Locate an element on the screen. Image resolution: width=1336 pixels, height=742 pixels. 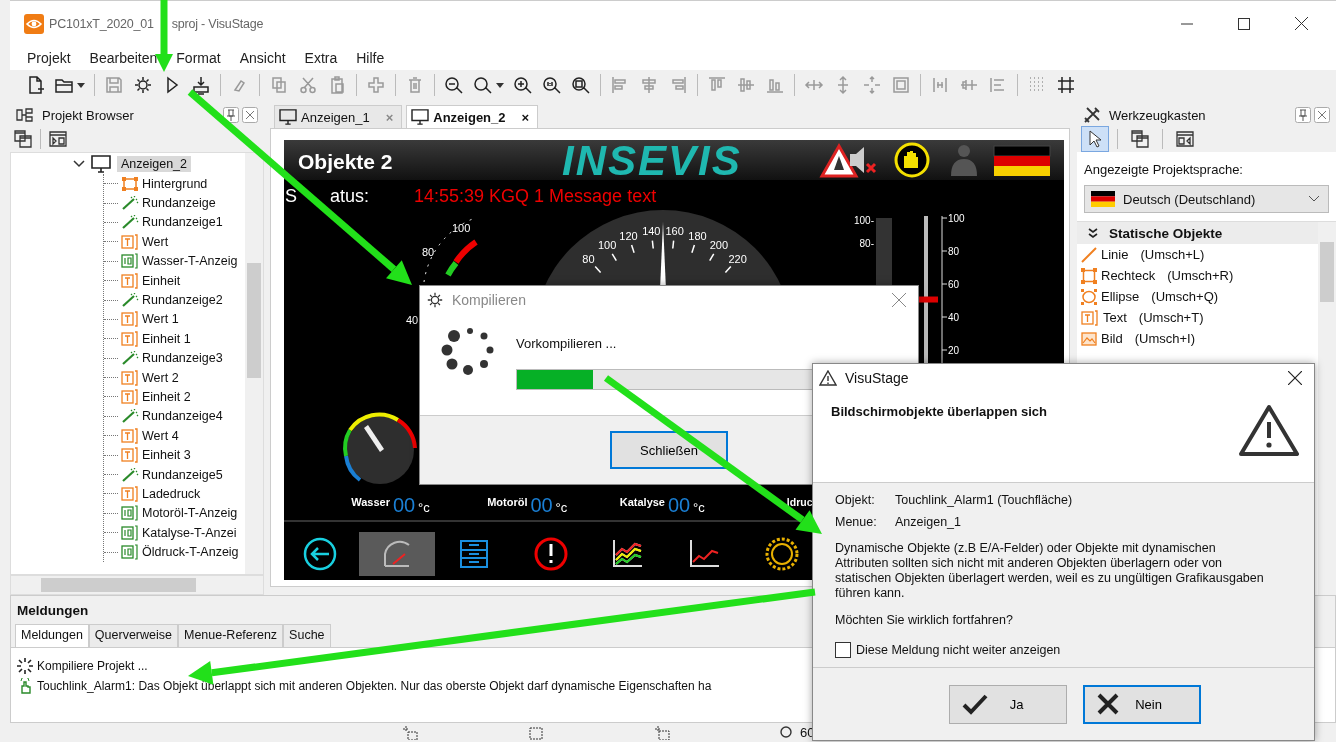
chevron-down-icon is located at coordinates (1314, 199).